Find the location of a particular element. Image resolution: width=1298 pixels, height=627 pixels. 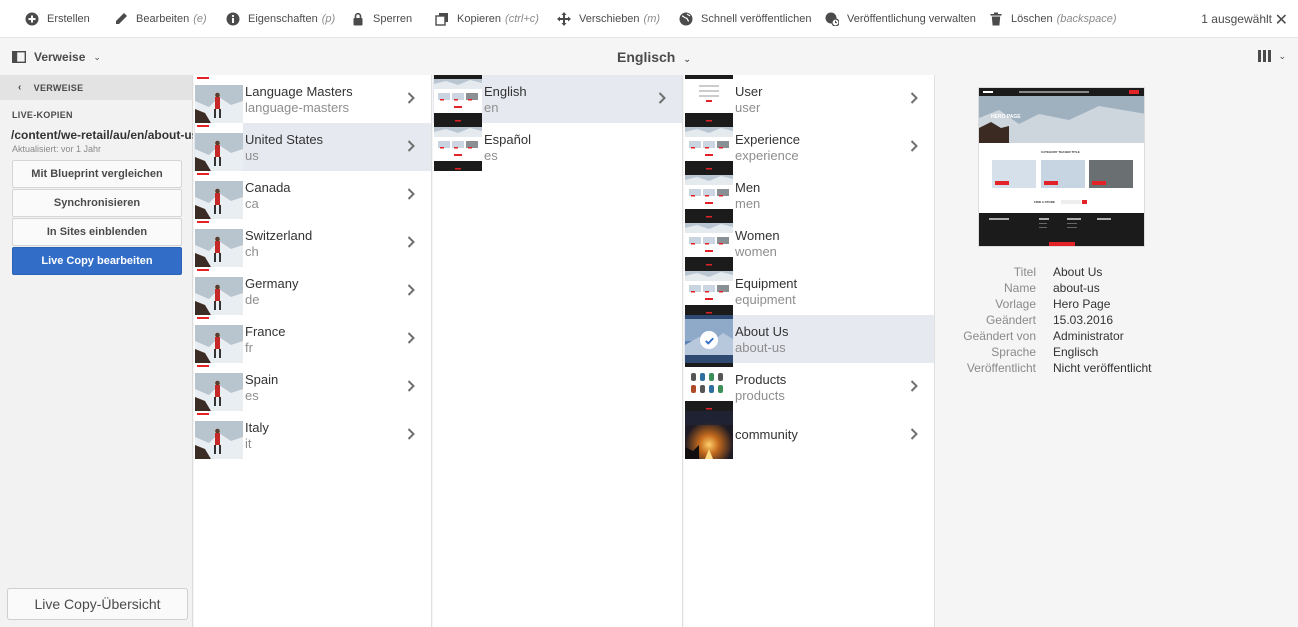

list-item: community is located at coordinates (809, 435).